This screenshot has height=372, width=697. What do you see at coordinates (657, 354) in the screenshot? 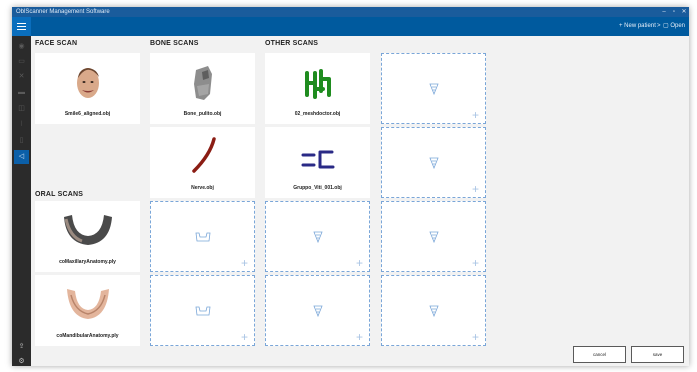
I see `save-button: save` at bounding box center [657, 354].